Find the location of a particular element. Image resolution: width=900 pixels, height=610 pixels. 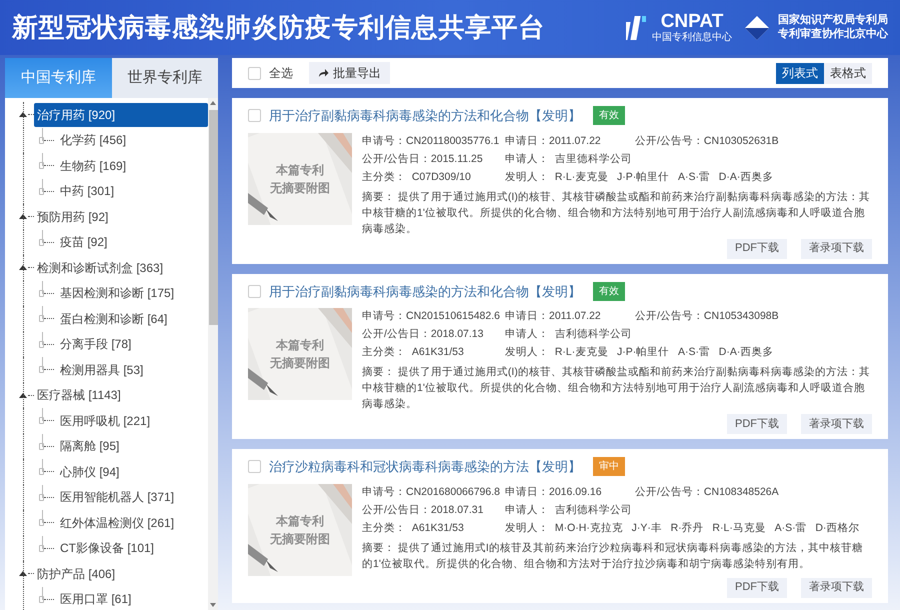

field-text: 申请日：2016.09.16 is located at coordinates (553, 492).